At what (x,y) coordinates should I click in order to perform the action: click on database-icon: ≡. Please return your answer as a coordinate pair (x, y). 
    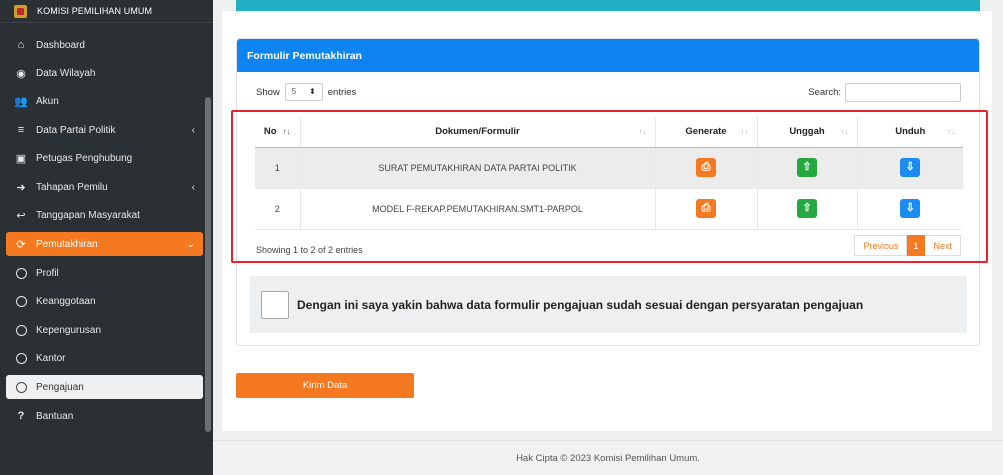
    Looking at the image, I should click on (21, 130).